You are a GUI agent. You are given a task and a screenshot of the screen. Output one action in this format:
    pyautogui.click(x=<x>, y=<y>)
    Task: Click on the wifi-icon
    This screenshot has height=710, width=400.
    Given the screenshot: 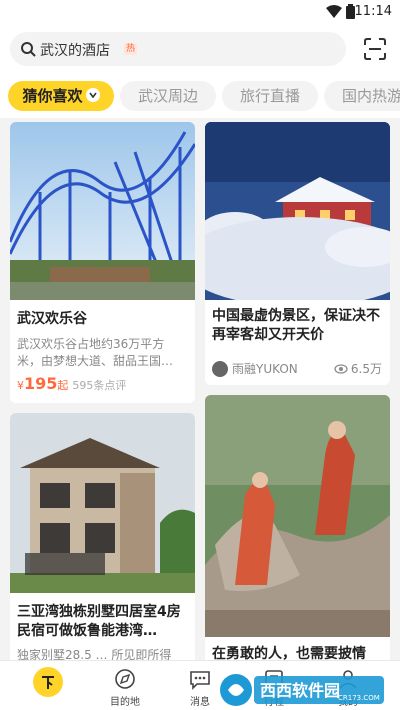 What is the action you would take?
    pyautogui.click(x=334, y=11)
    